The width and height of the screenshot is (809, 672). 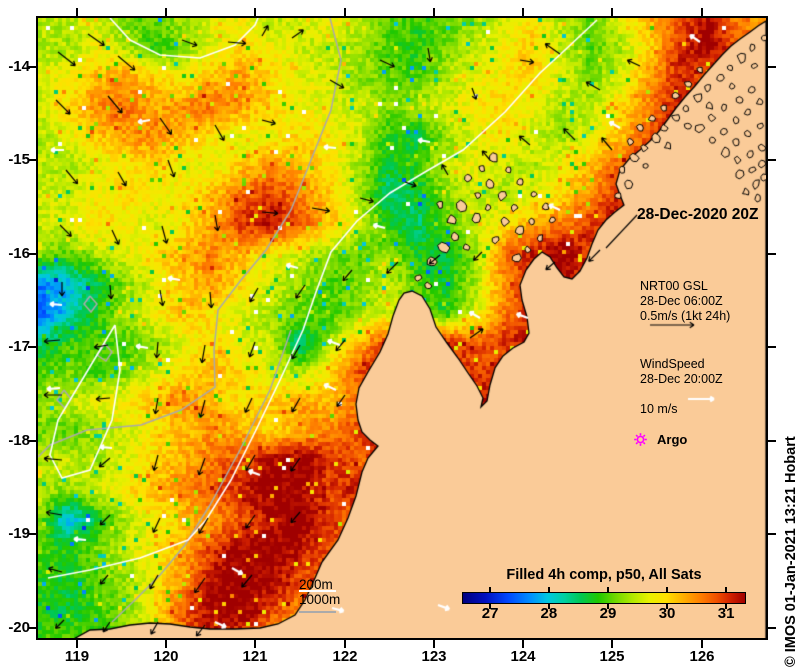 What do you see at coordinates (19, 66) in the screenshot?
I see `y-axis-label: -14` at bounding box center [19, 66].